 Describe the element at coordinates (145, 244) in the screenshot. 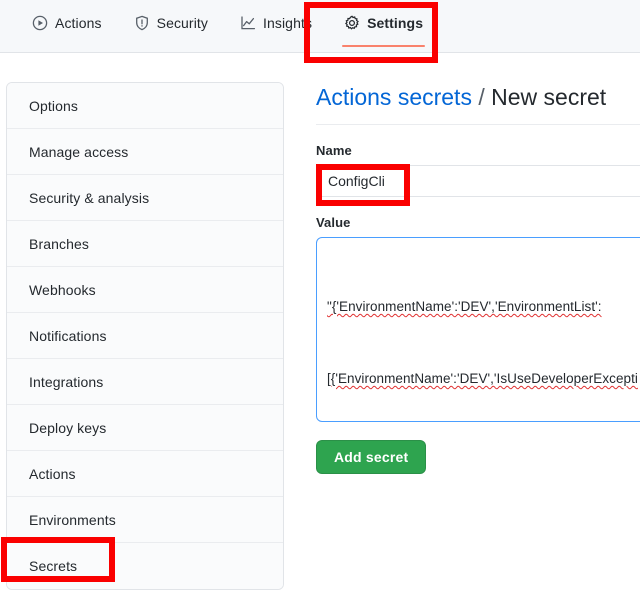

I see `sidebar-item-branches: Branches` at that location.